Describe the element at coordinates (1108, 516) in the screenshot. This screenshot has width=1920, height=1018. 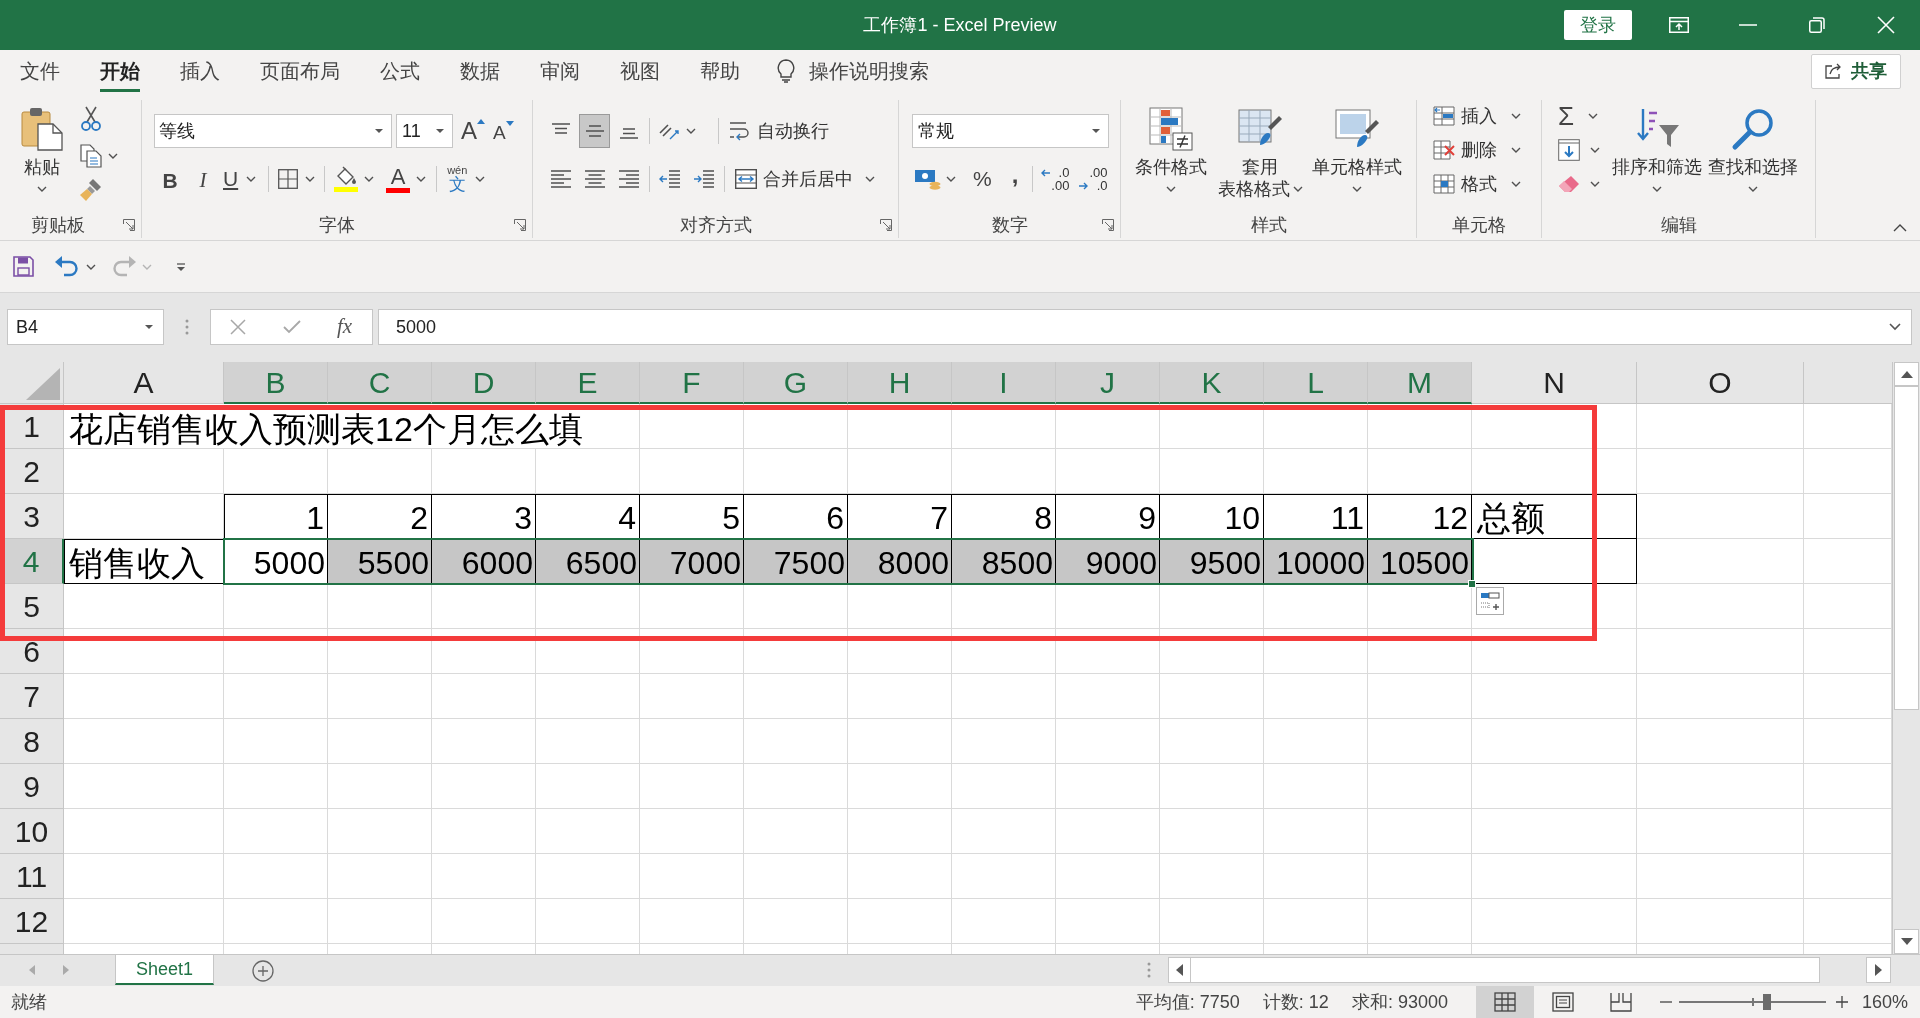
I see `sheet-cell: 9` at that location.